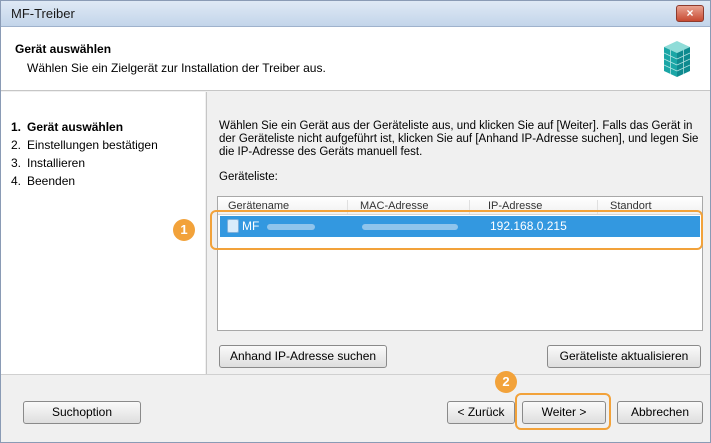  I want to click on step-number: 1., so click(16, 127).